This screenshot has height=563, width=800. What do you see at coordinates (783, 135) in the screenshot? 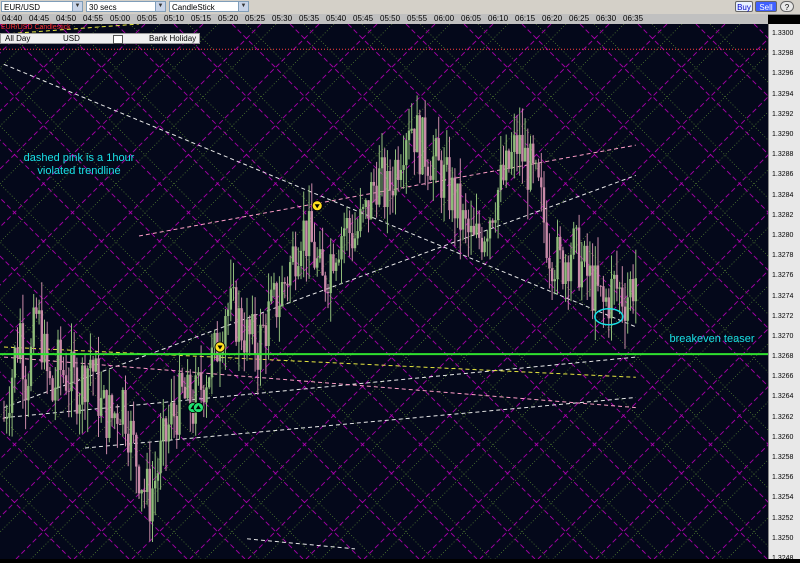
I see `price-tick-label: 1.3290` at bounding box center [783, 135].